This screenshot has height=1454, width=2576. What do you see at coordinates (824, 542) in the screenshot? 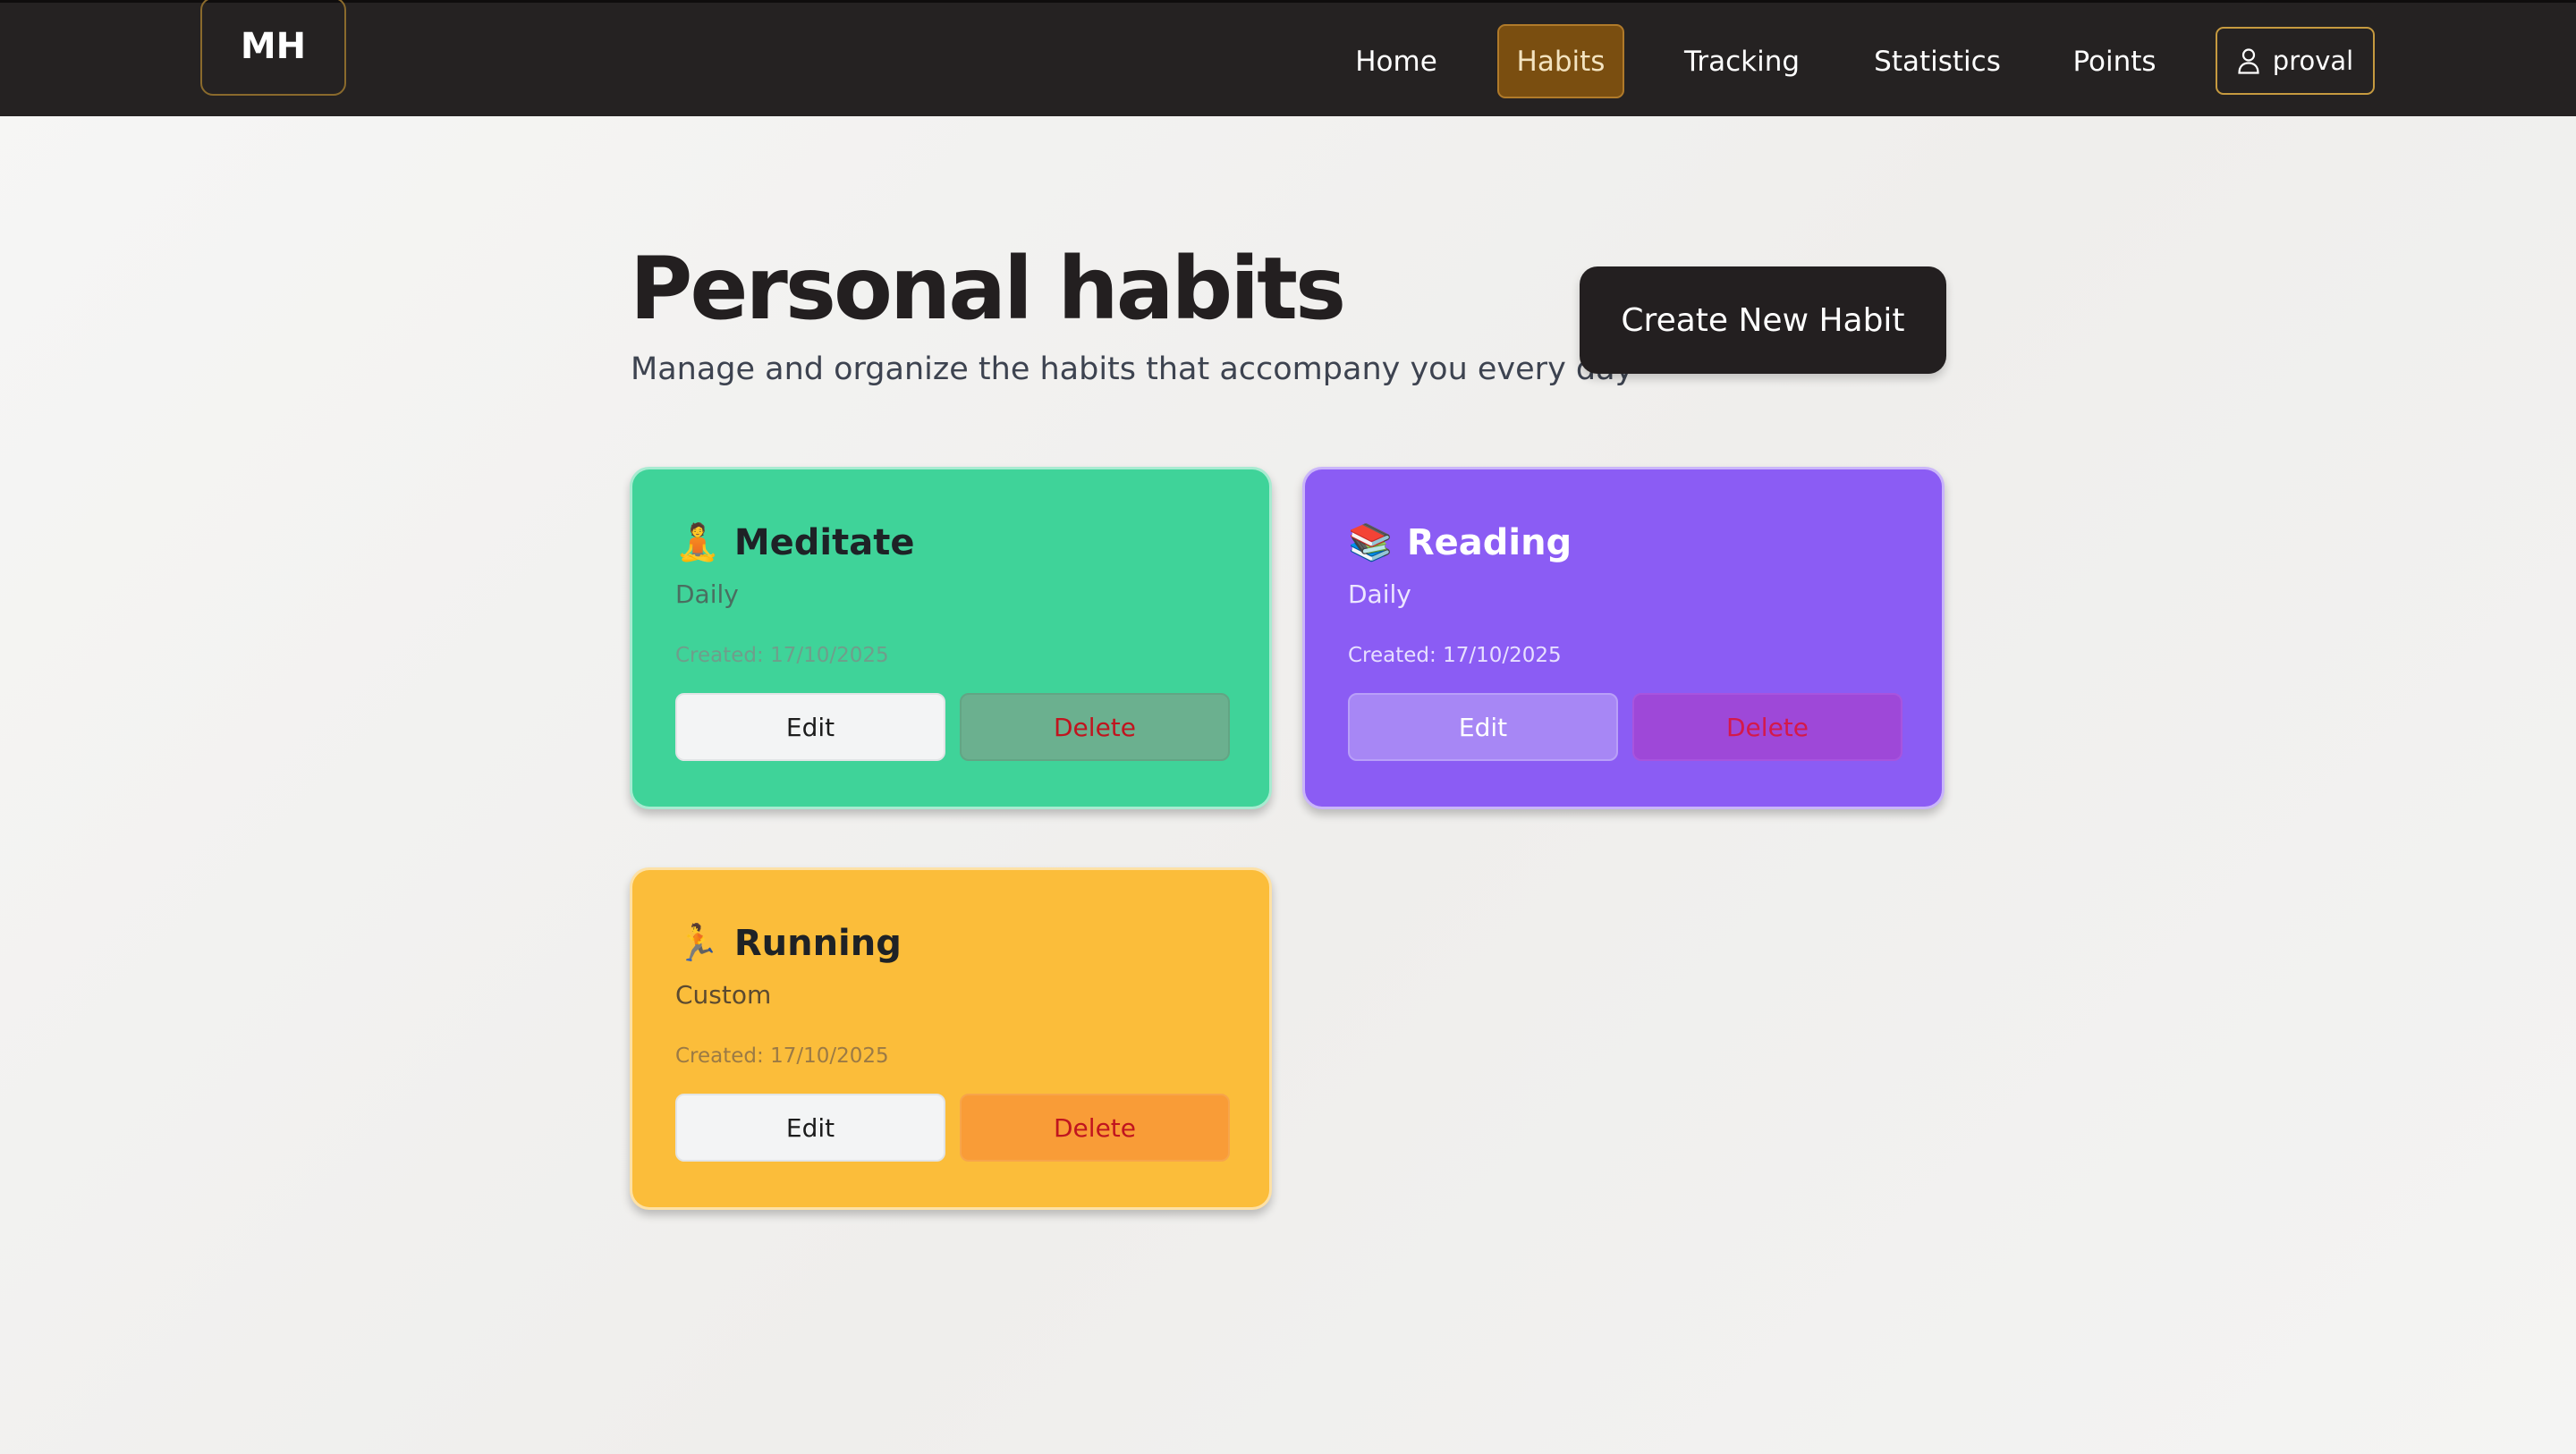
I see `habit-name: Meditate` at bounding box center [824, 542].